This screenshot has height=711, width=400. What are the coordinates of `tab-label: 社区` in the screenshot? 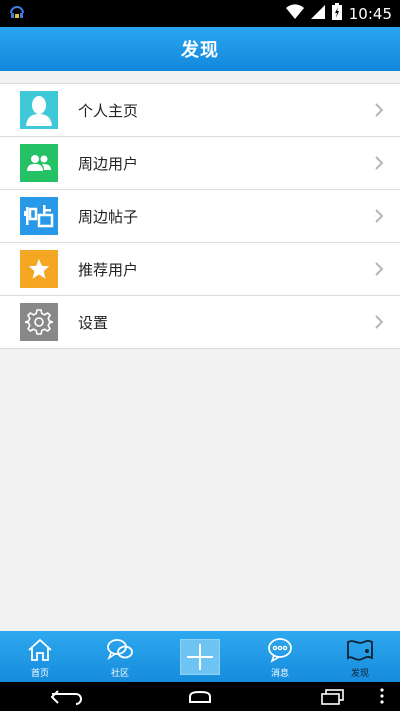 It's located at (119, 674).